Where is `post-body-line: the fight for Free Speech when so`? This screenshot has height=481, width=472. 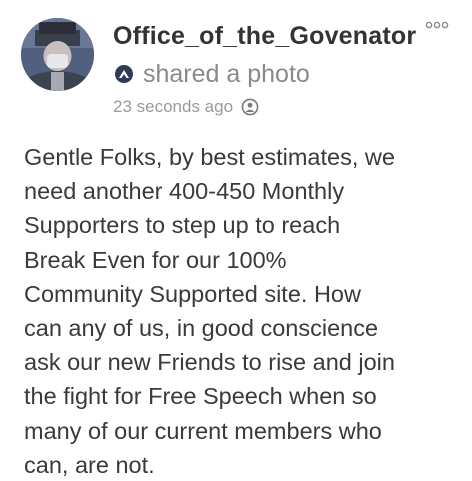
post-body-line: the fight for Free Speech when so is located at coordinates (200, 396).